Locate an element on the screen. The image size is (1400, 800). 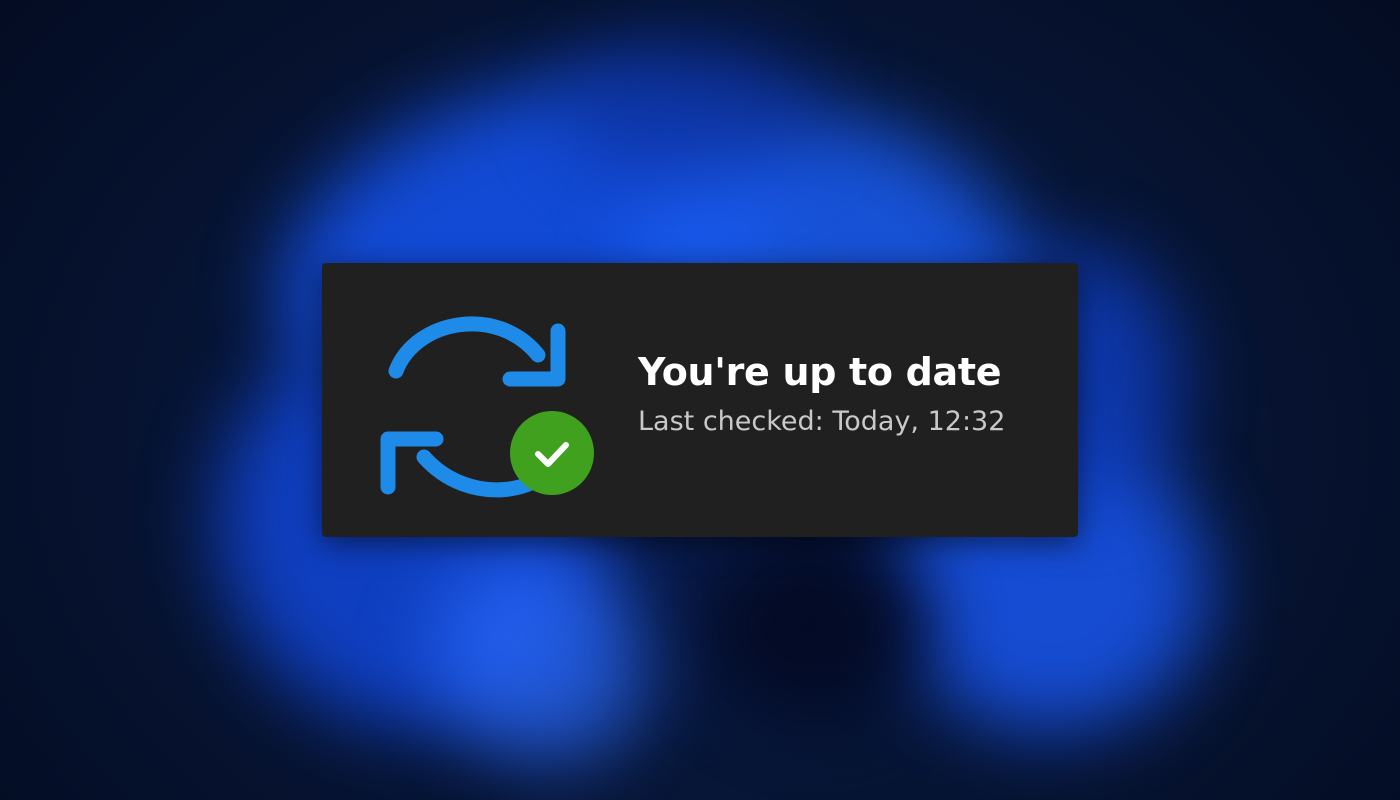
badge-circle is located at coordinates (552, 453).